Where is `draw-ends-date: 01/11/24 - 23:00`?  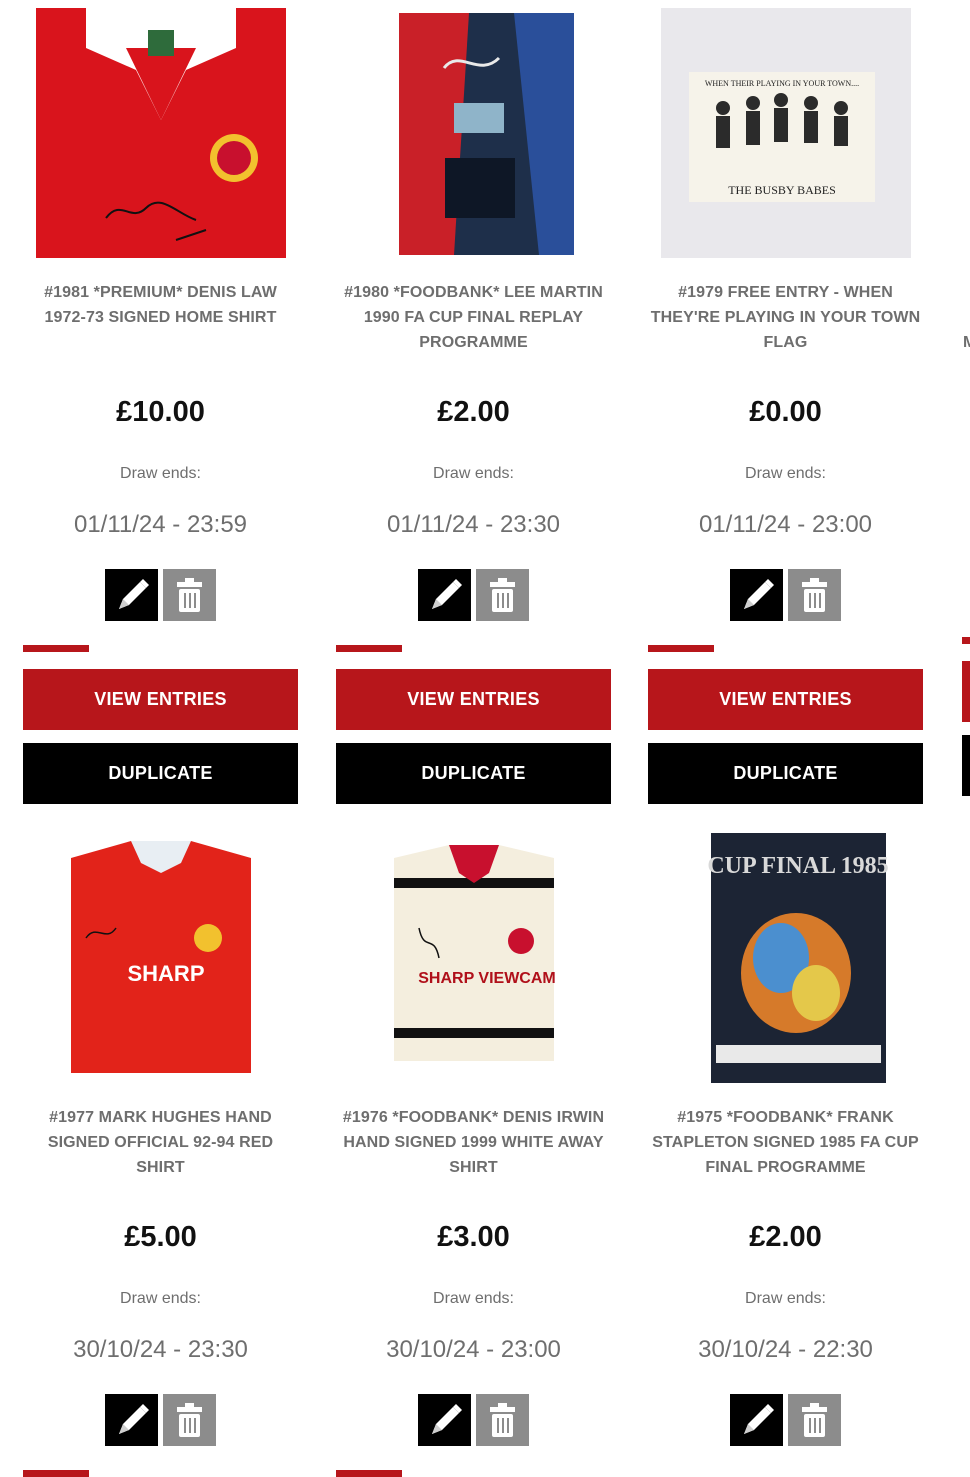
draw-ends-date: 01/11/24 - 23:00 is located at coordinates (785, 524).